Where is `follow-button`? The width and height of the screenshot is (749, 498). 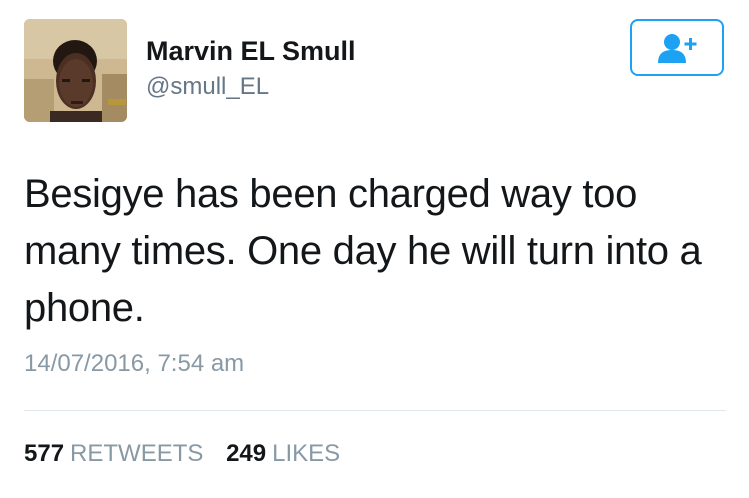
follow-button is located at coordinates (677, 47).